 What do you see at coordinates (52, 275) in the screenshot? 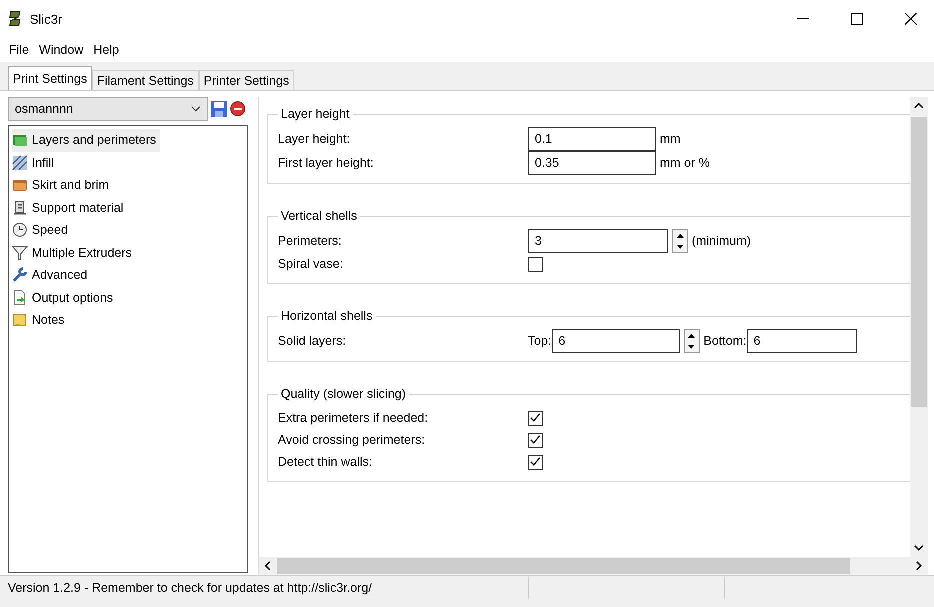
I see `sidebar-item: Advanced` at bounding box center [52, 275].